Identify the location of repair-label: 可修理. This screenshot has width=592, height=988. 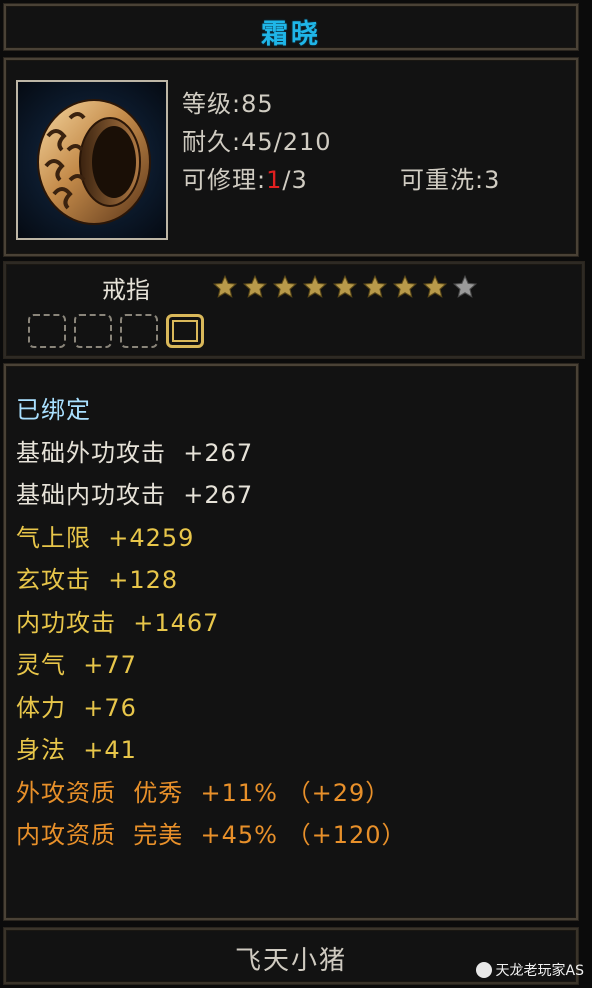
(219, 180).